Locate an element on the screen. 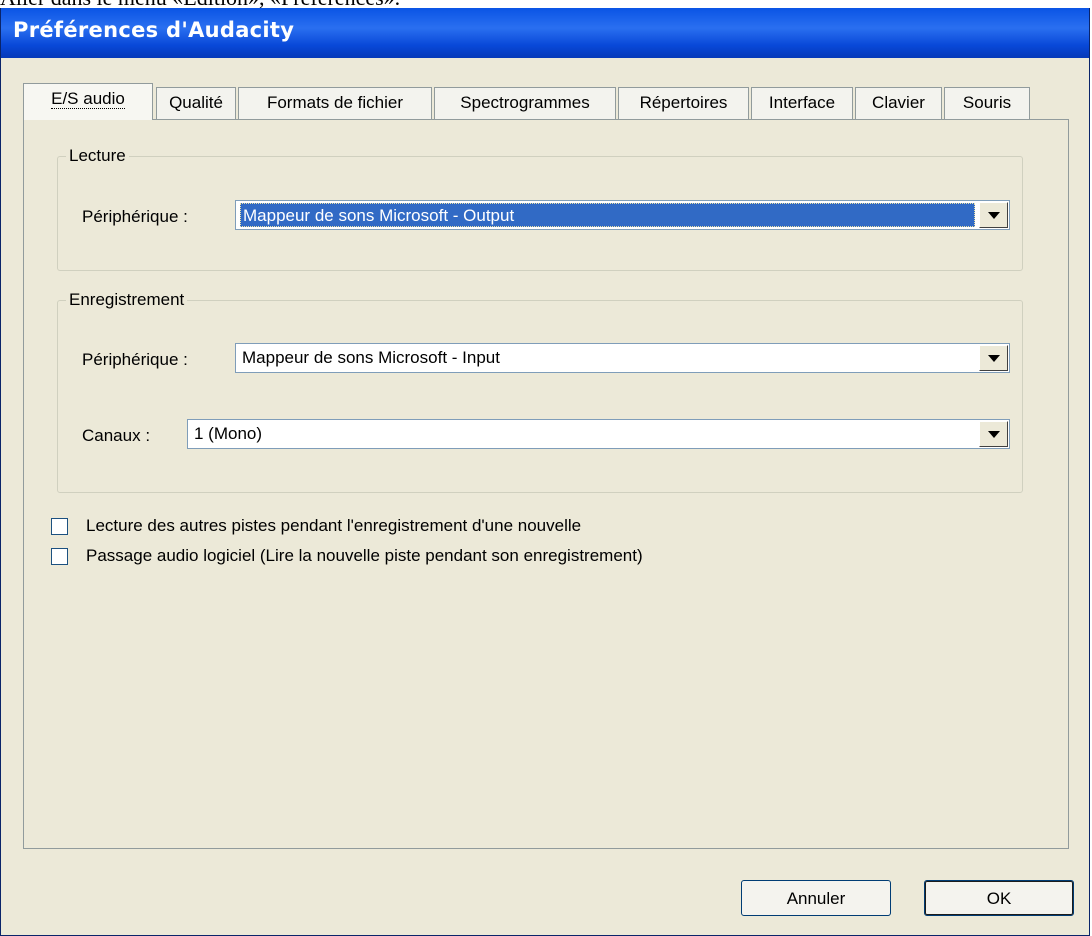  playback-legend: Lecture is located at coordinates (97, 156).